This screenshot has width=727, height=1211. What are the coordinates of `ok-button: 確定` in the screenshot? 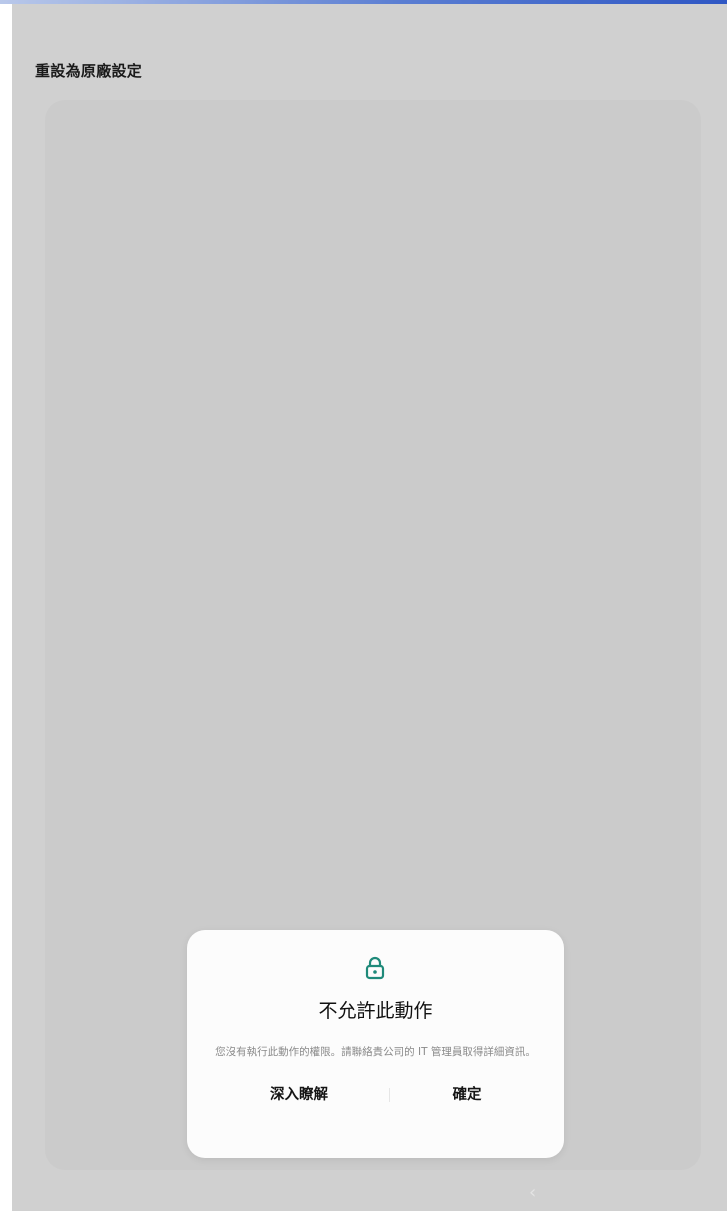 It's located at (467, 1095).